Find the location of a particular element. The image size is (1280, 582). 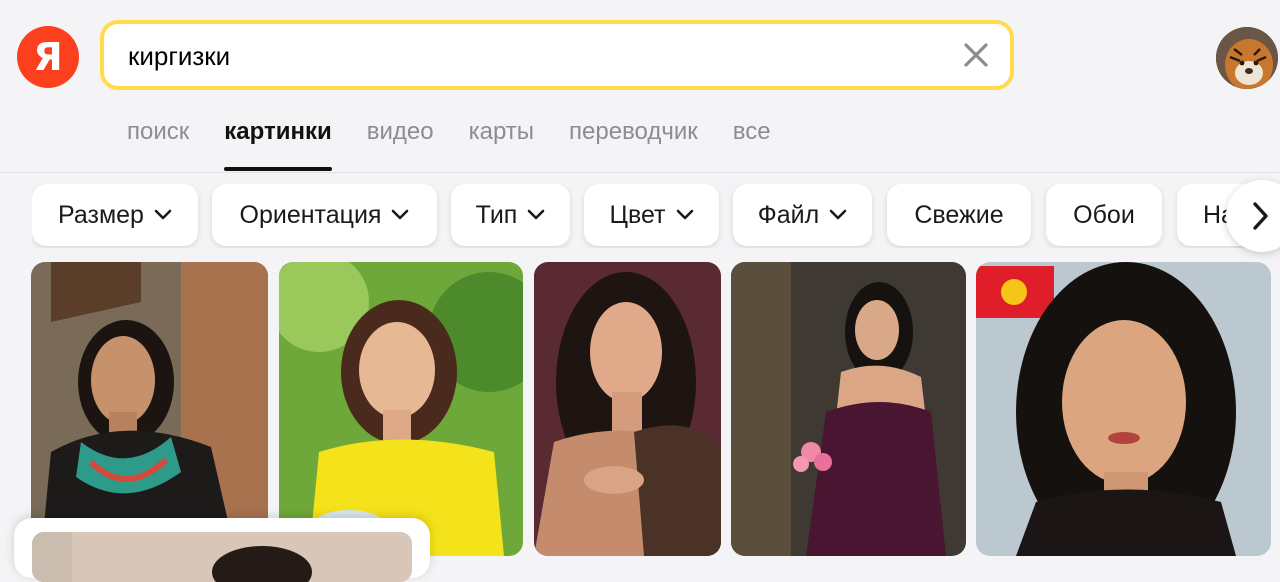

filter-color-button: Цвет is located at coordinates (651, 215).